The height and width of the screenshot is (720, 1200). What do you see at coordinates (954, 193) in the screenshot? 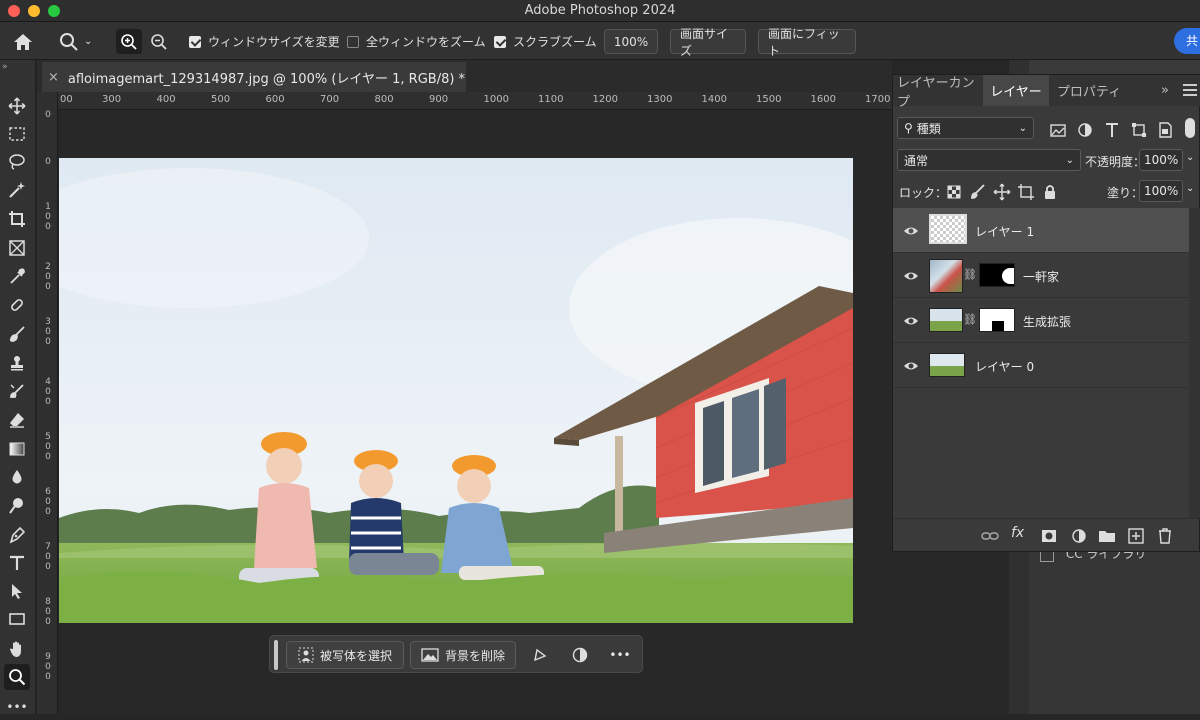
I see `lock-transparent-pixels-icon` at bounding box center [954, 193].